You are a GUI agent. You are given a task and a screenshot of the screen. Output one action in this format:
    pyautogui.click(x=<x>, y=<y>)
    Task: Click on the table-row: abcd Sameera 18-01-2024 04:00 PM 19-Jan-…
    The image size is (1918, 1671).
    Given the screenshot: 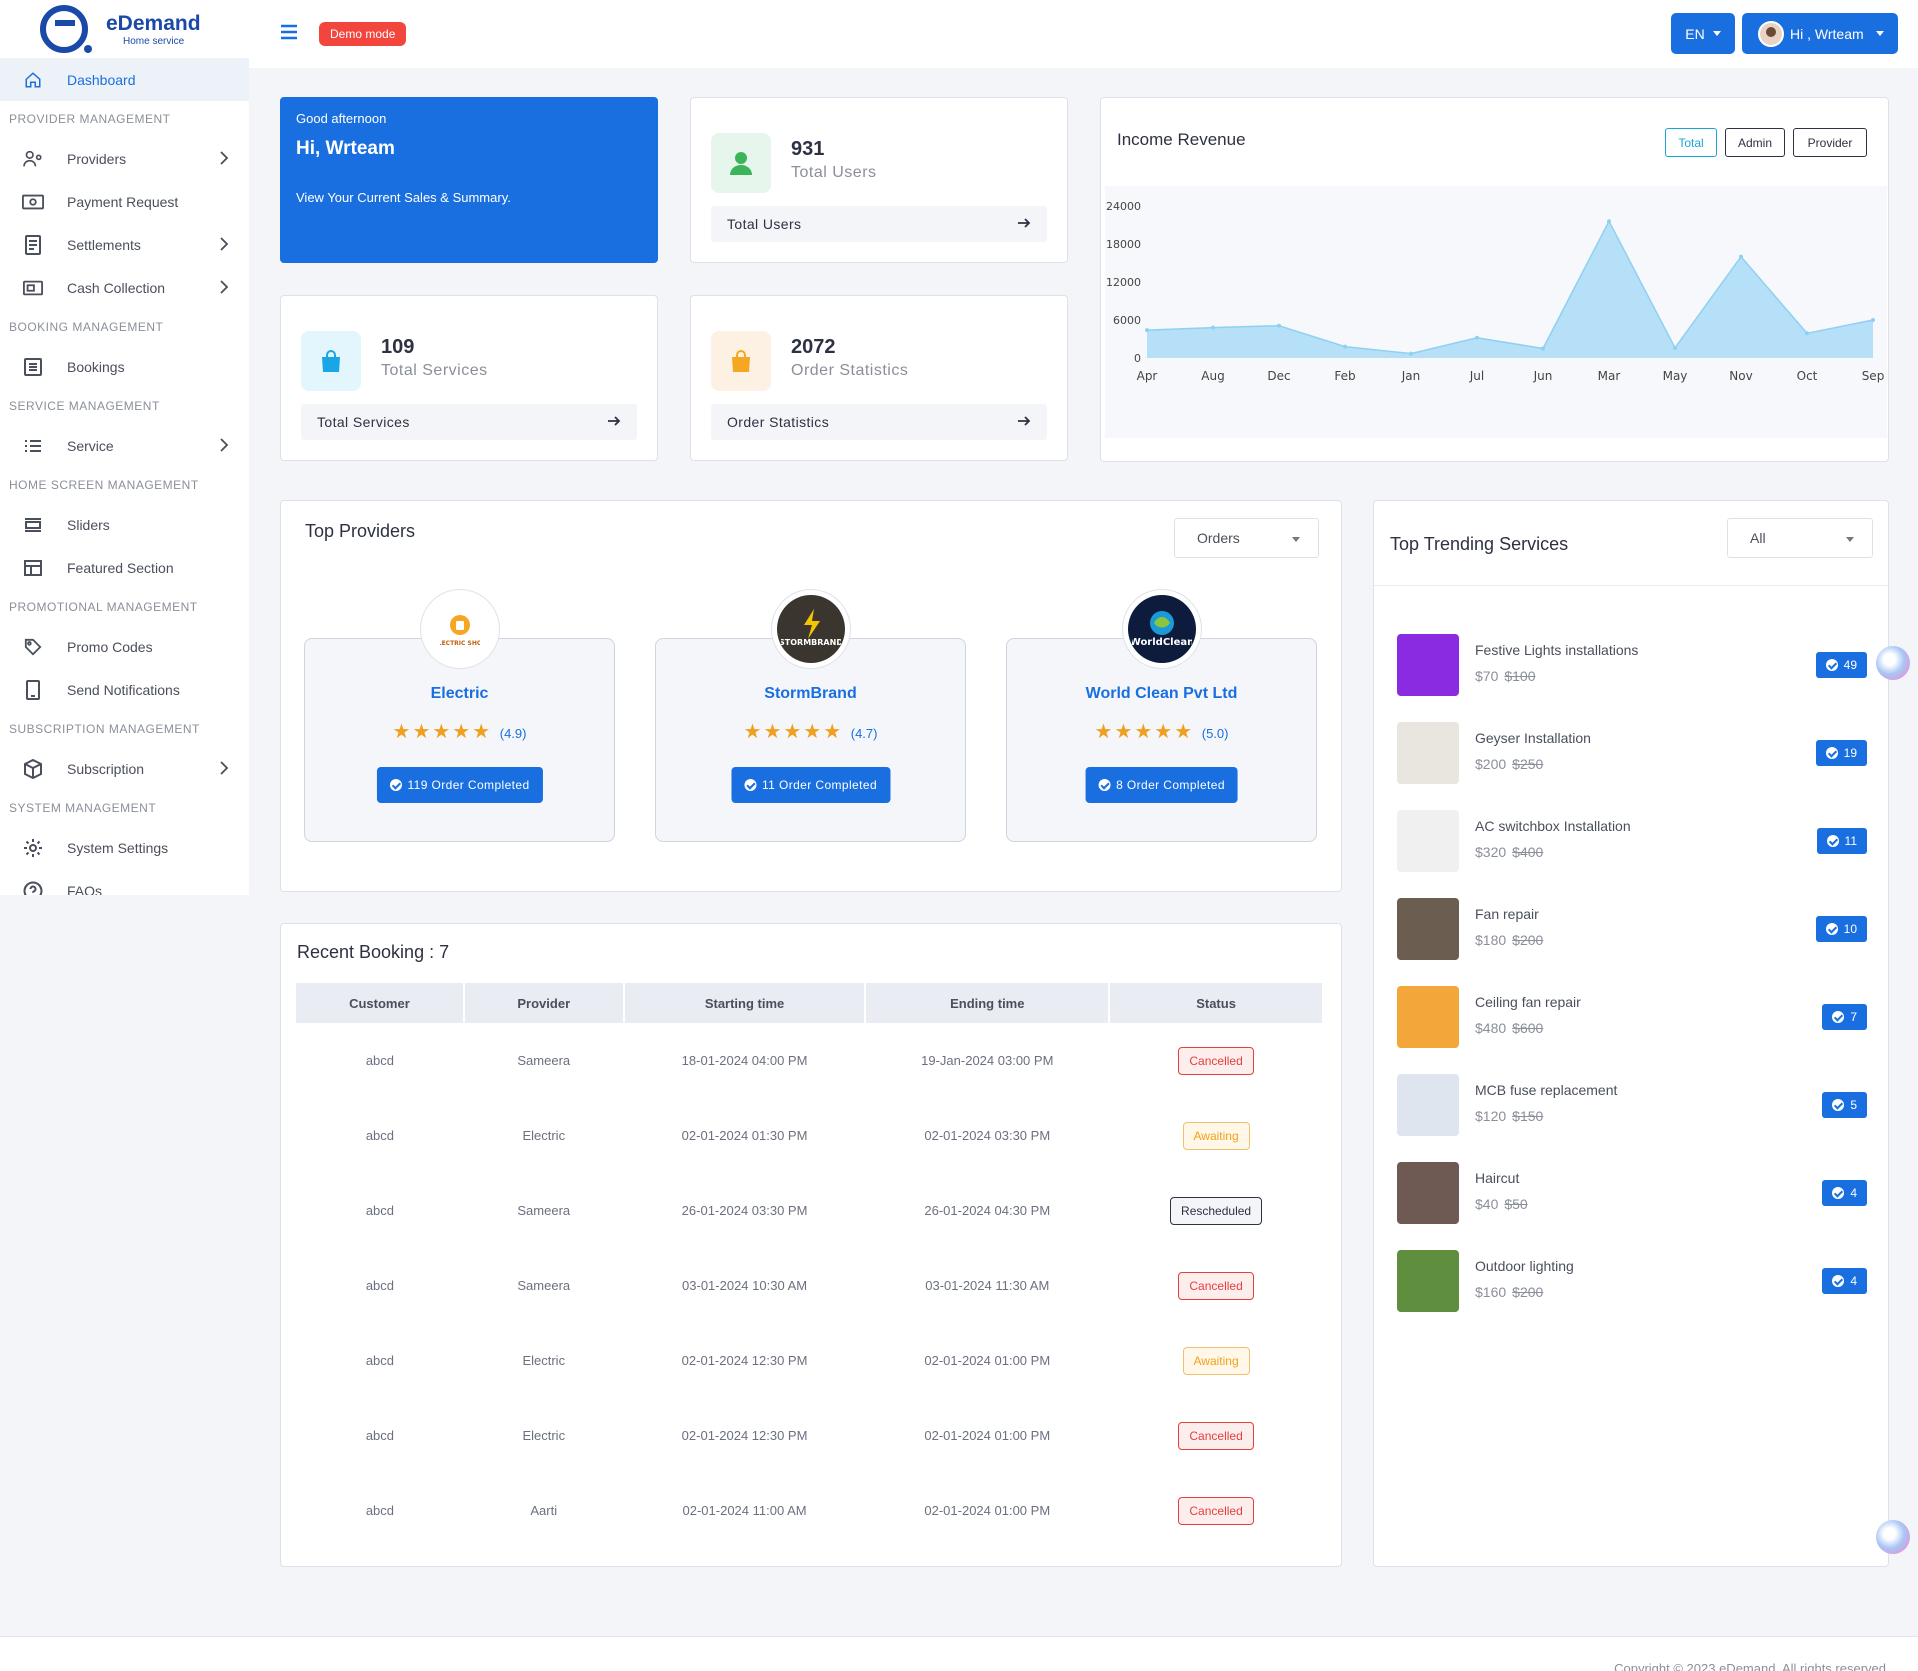 What is the action you would take?
    pyautogui.click(x=809, y=1060)
    